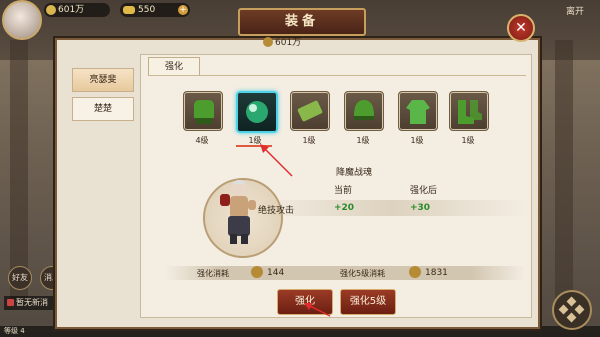 This screenshot has width=600, height=337. Describe the element at coordinates (276, 211) in the screenshot. I see `stat-label: 绝技攻击` at that location.